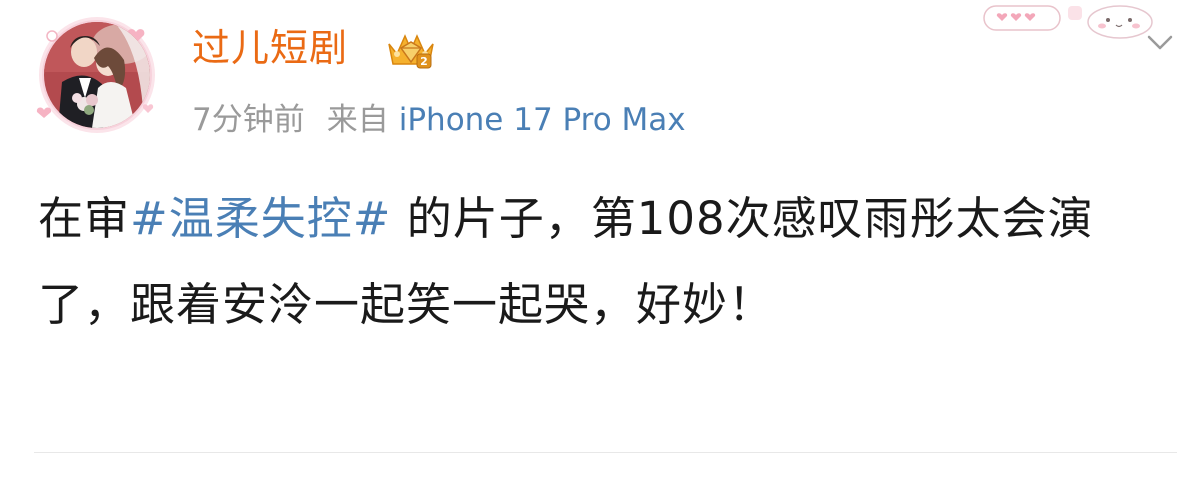 The height and width of the screenshot is (479, 1177). I want to click on hashtag-link: #温柔失控#, so click(260, 218).